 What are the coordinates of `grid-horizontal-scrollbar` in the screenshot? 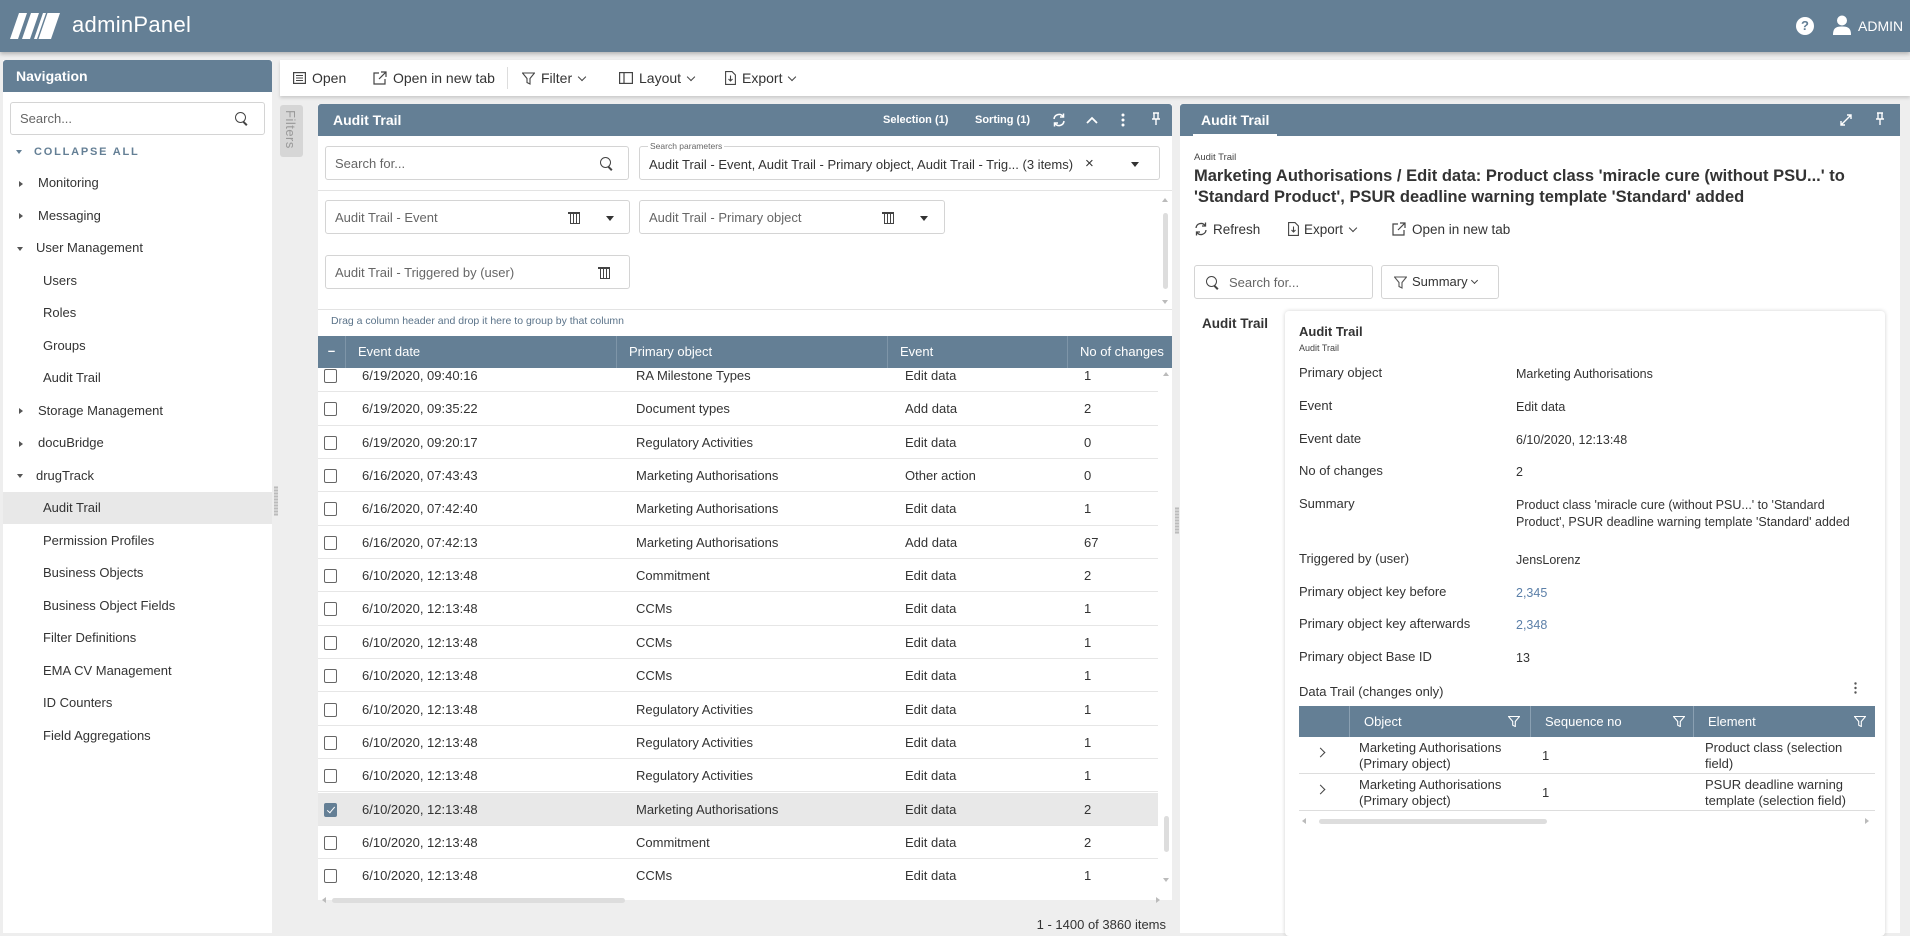 It's located at (745, 900).